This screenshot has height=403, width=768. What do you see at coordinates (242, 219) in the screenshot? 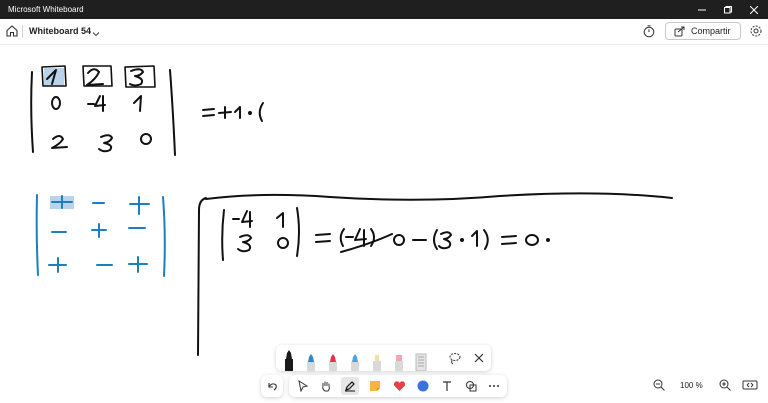
I see `ink-minor-minus4` at bounding box center [242, 219].